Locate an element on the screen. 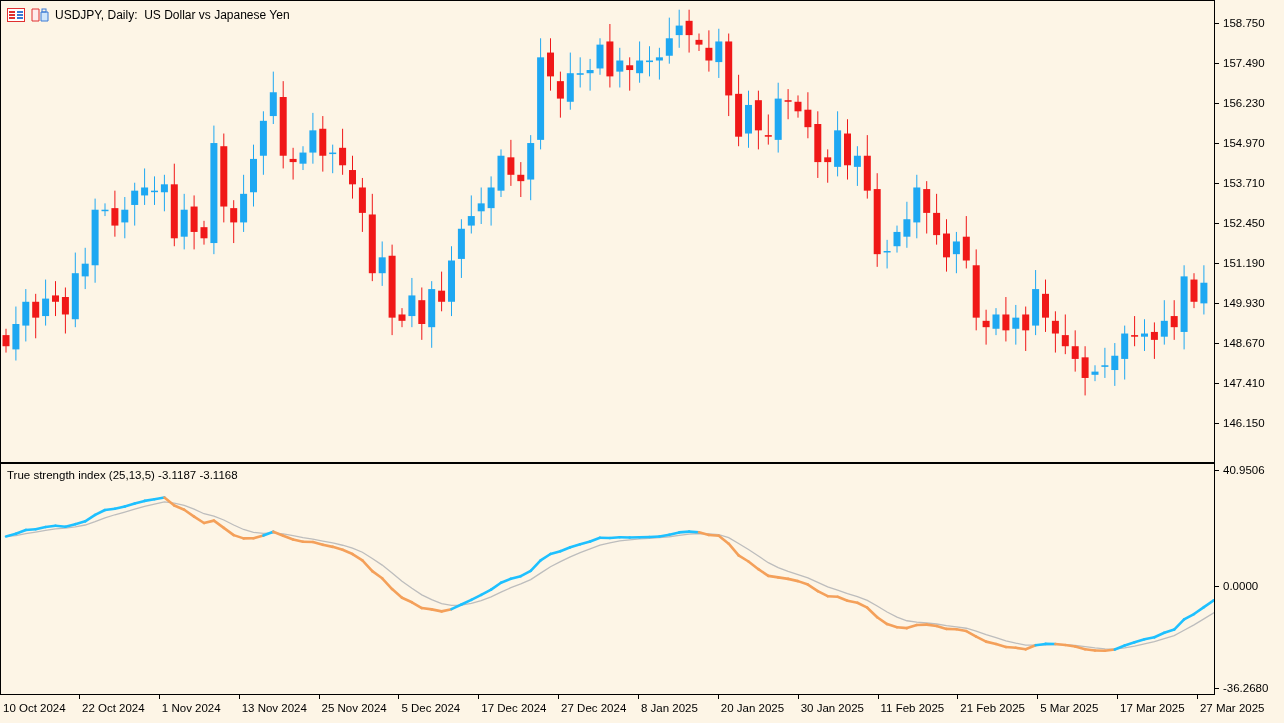  price-label: 152.450 is located at coordinates (1244, 223).